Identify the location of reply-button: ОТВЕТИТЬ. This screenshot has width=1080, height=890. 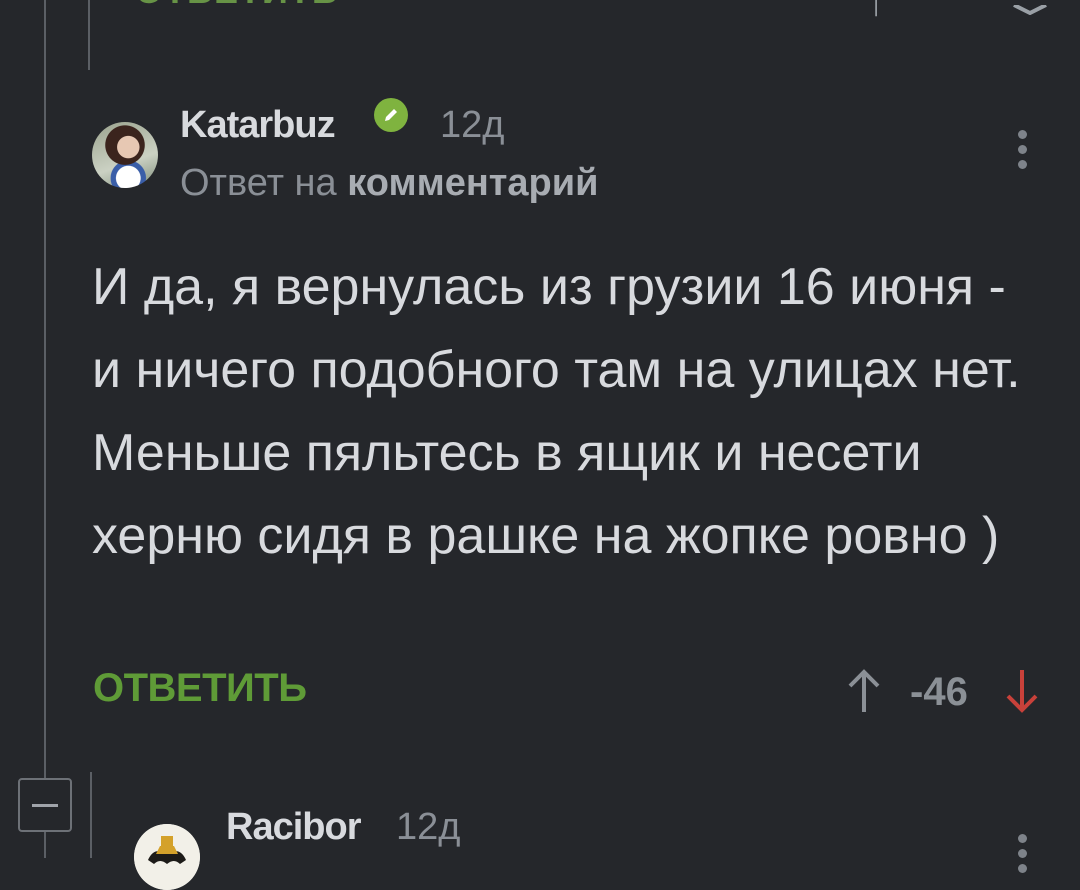
(200, 688).